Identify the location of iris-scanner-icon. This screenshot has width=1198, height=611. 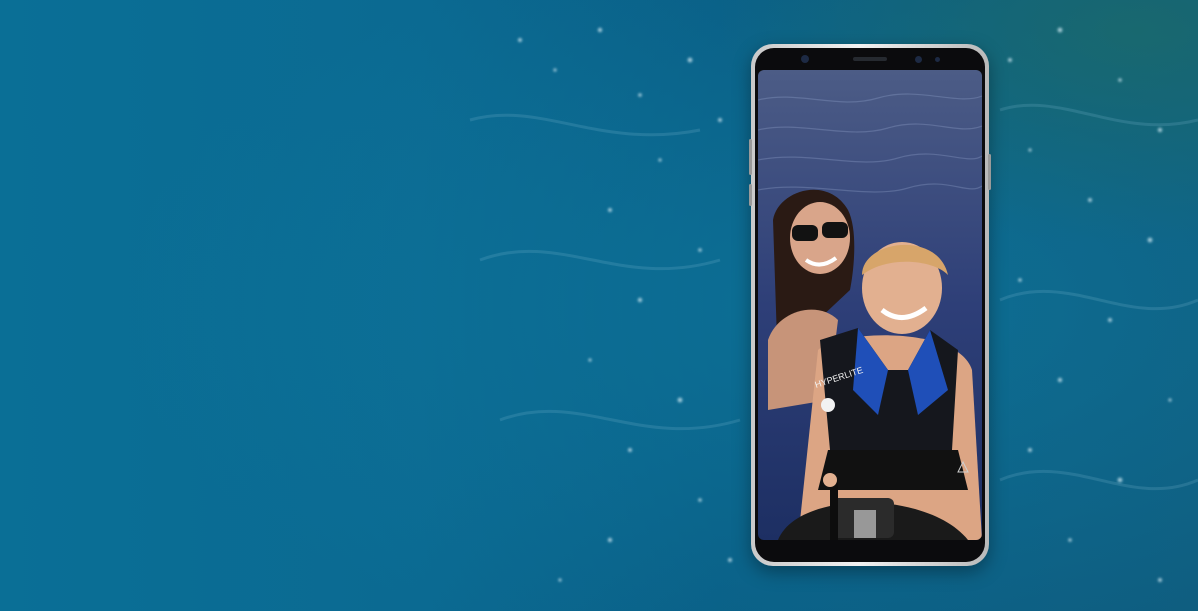
(918, 59).